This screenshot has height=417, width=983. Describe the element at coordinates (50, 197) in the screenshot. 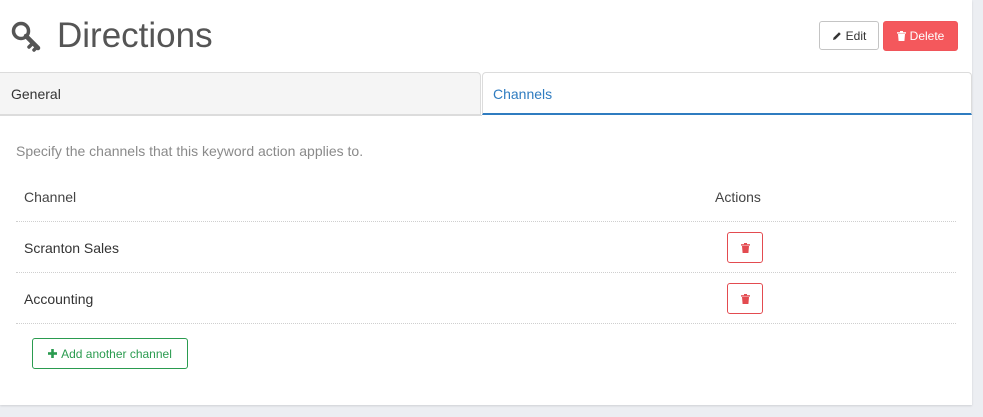

I see `column-header-channel: Channel` at that location.